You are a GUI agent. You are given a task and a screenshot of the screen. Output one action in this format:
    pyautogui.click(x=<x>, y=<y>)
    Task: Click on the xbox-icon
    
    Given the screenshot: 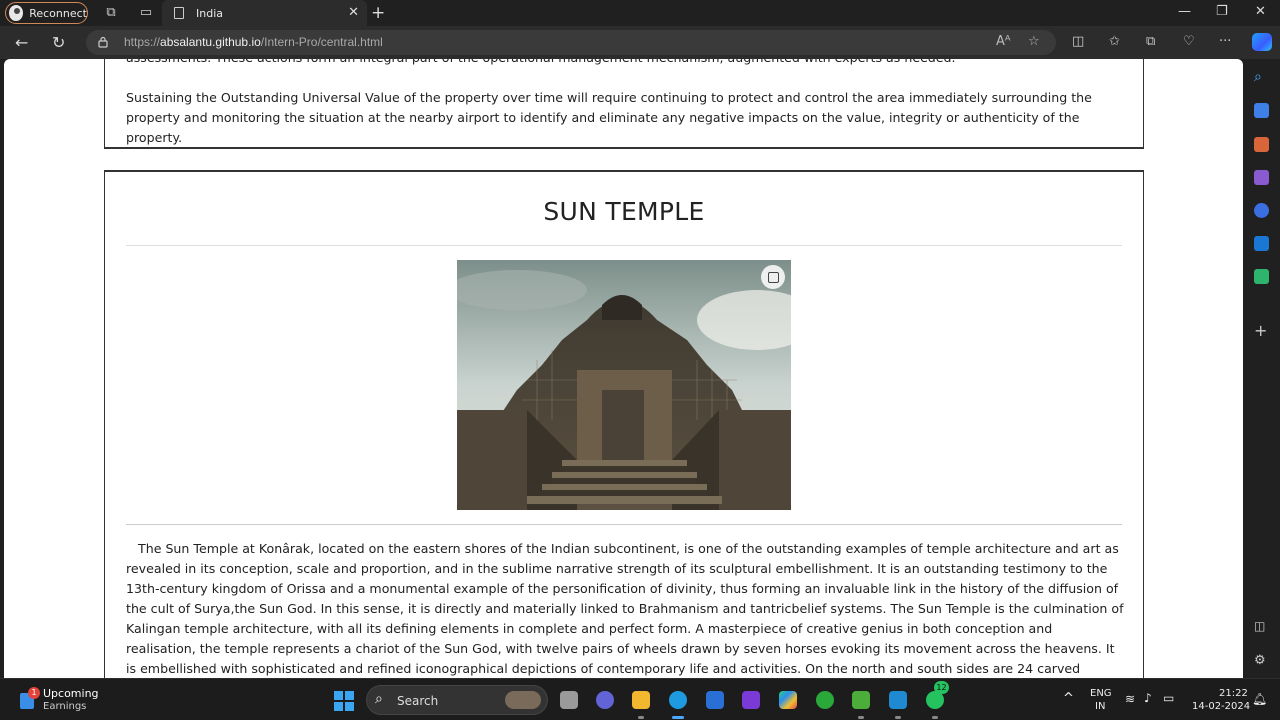 What is the action you would take?
    pyautogui.click(x=825, y=700)
    